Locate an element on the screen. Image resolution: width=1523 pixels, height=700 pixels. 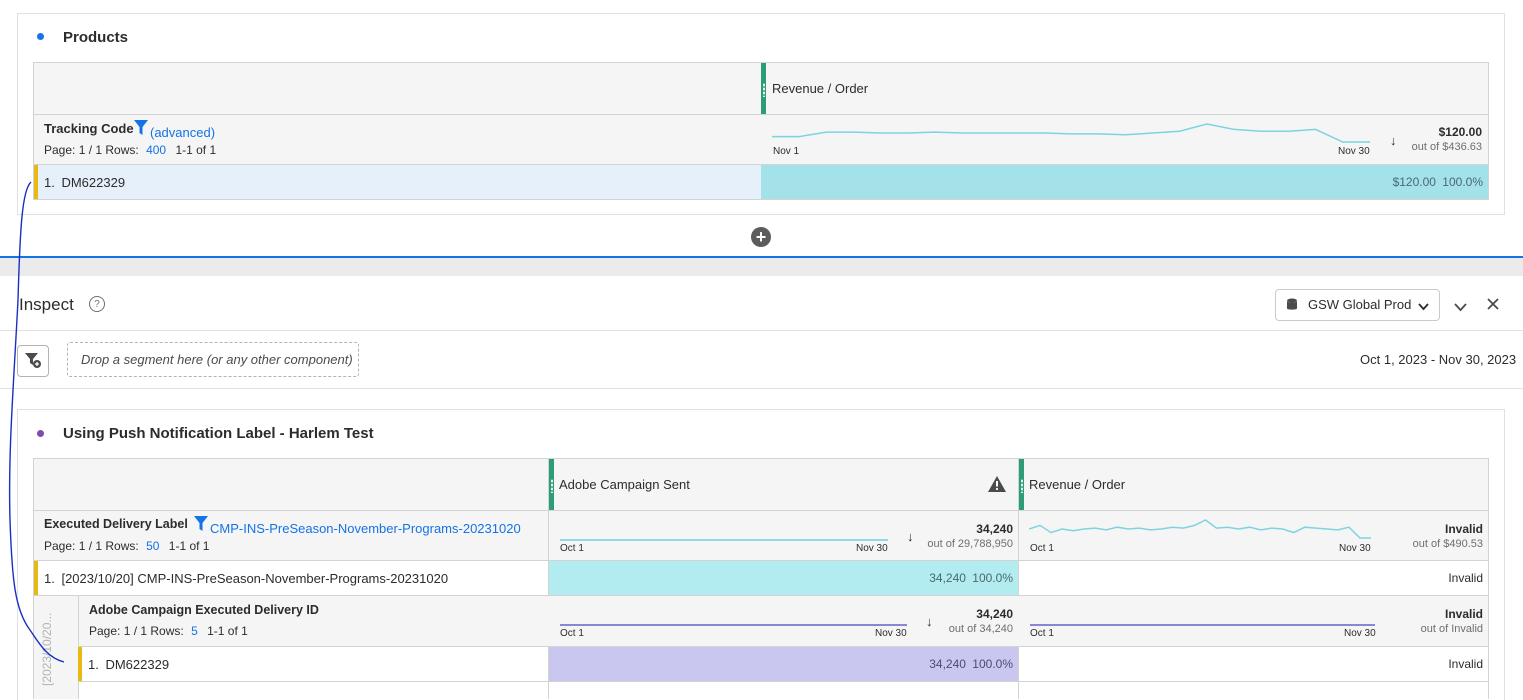
dimension-name: Tracking Code is located at coordinates (89, 128).